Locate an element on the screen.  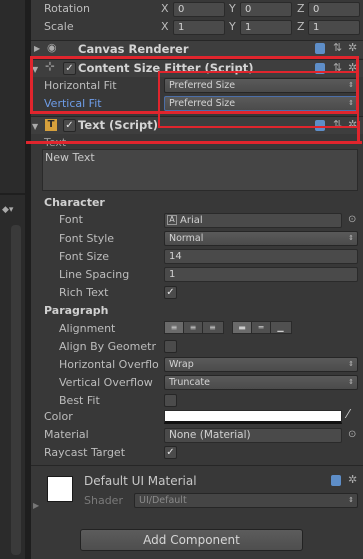
vertical-overflow-dropdown: Truncate ⇕ is located at coordinates (261, 382).